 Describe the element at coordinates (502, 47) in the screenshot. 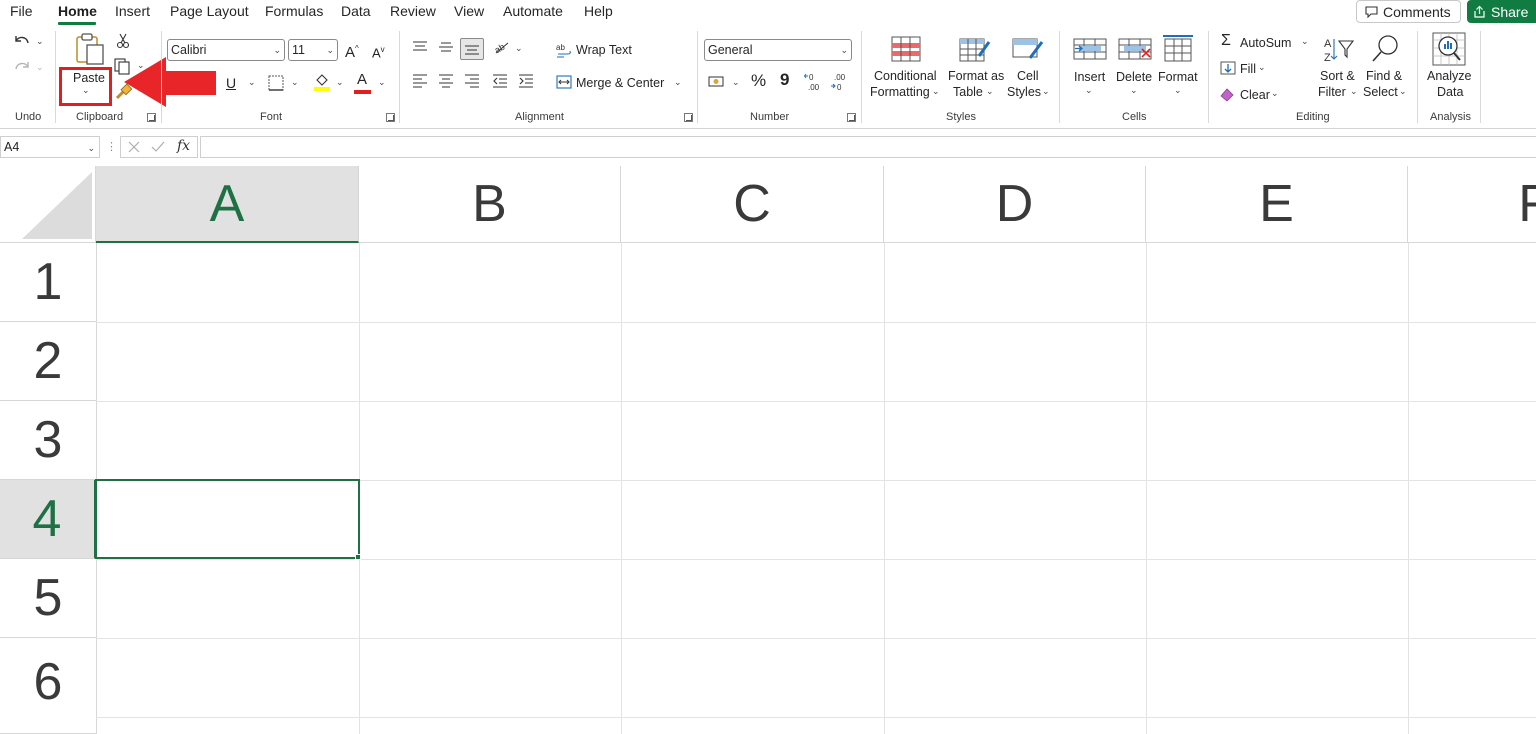

I see `orientation-icon: ab` at that location.